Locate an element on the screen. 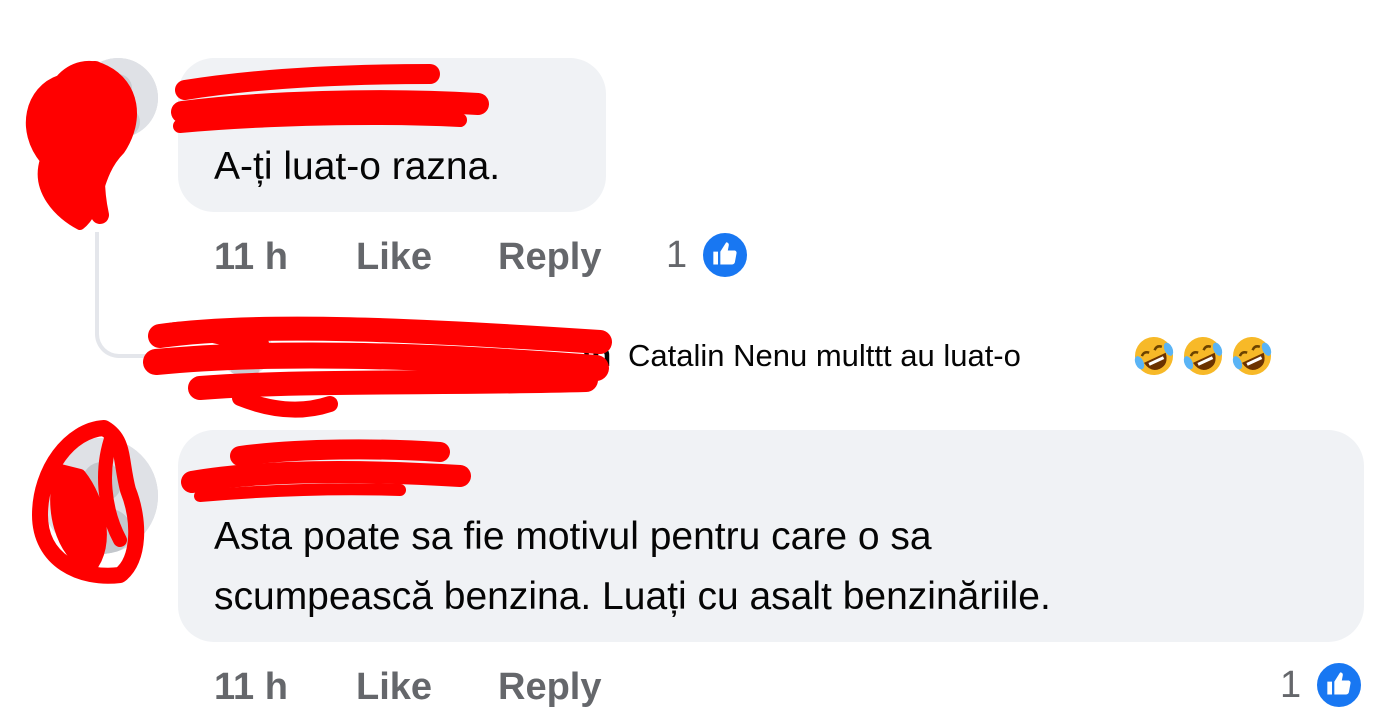 The height and width of the screenshot is (726, 1400). comment-text: A-ți luat-o razna. is located at coordinates (357, 166).